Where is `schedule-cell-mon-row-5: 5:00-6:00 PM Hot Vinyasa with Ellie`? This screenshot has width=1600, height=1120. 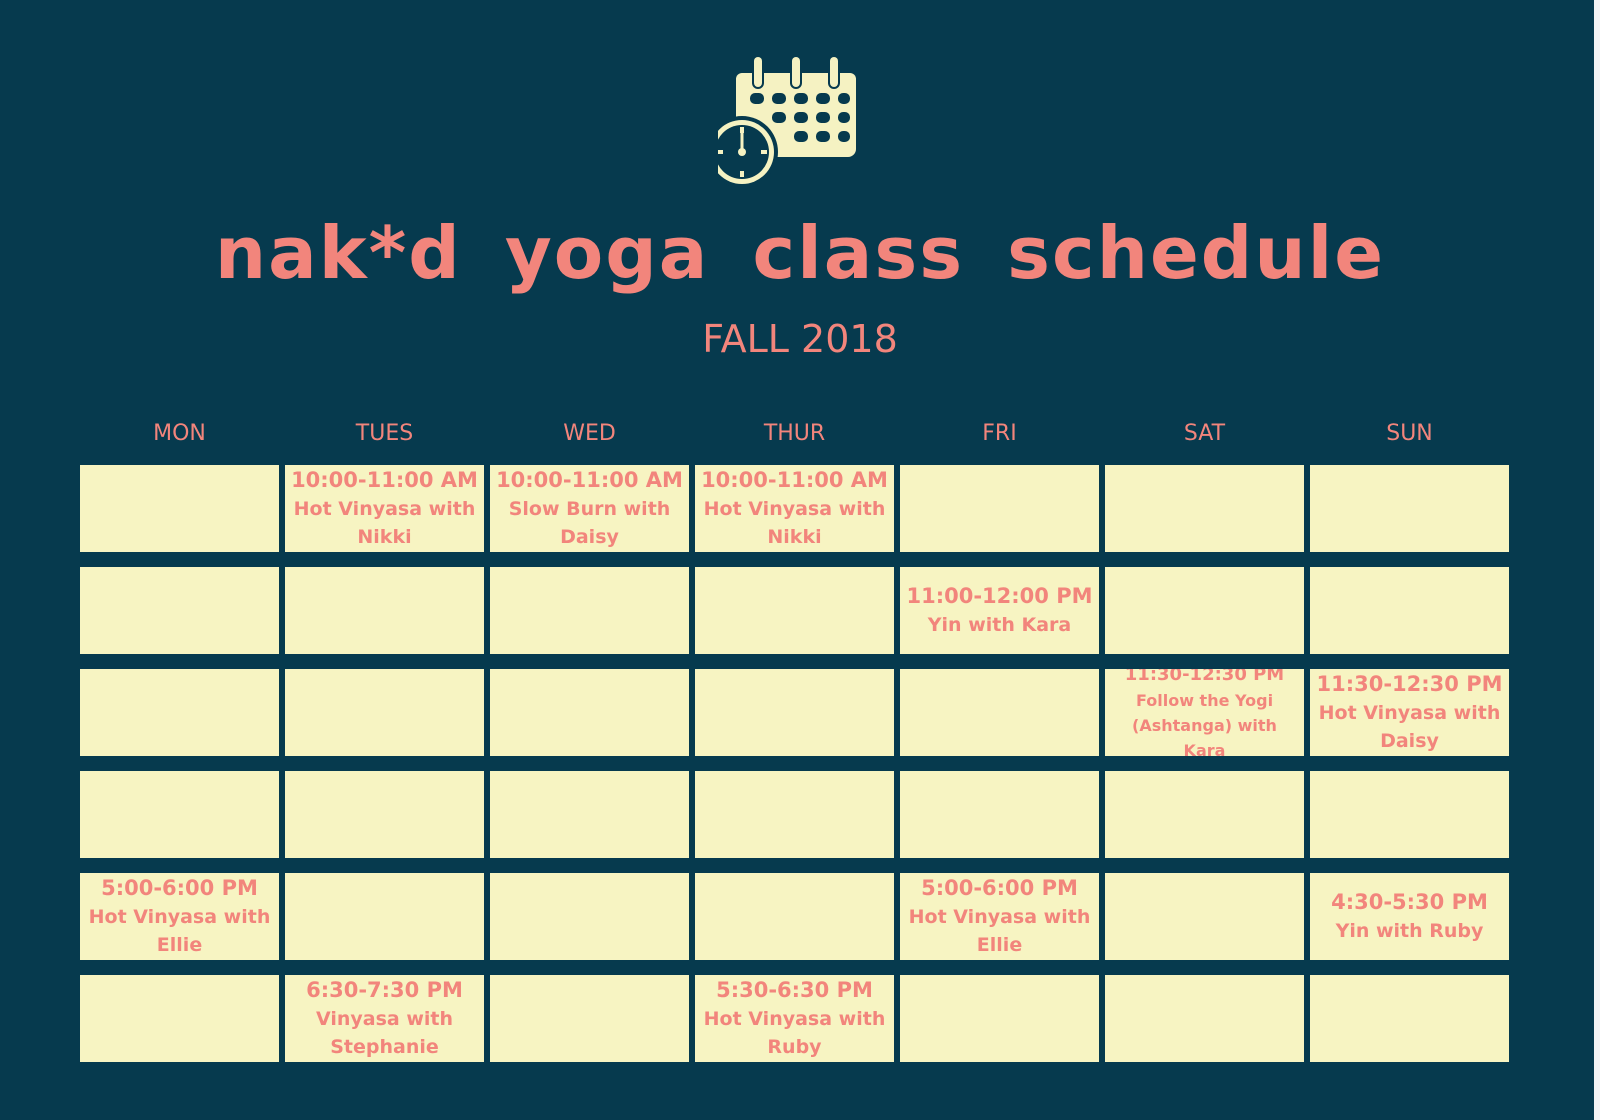 schedule-cell-mon-row-5: 5:00-6:00 PM Hot Vinyasa with Ellie is located at coordinates (179, 916).